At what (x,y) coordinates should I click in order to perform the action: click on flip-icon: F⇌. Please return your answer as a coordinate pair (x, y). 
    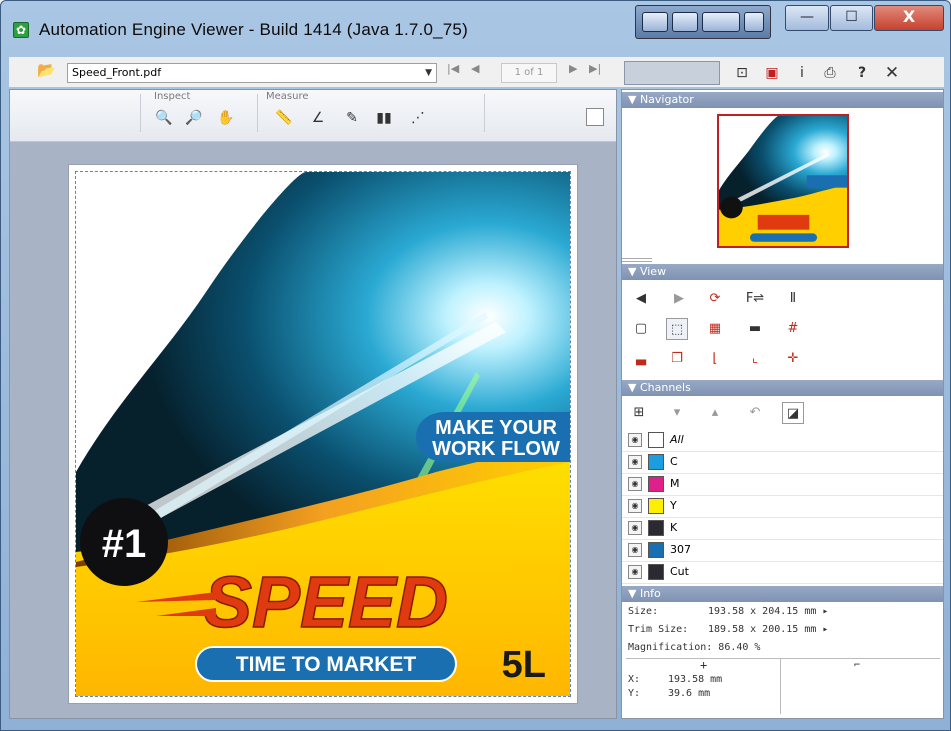
    Looking at the image, I should click on (755, 299).